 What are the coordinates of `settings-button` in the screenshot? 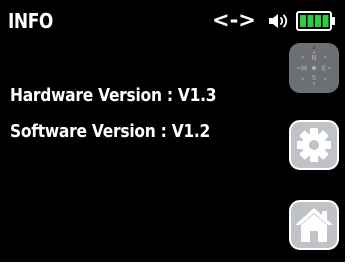 It's located at (314, 145).